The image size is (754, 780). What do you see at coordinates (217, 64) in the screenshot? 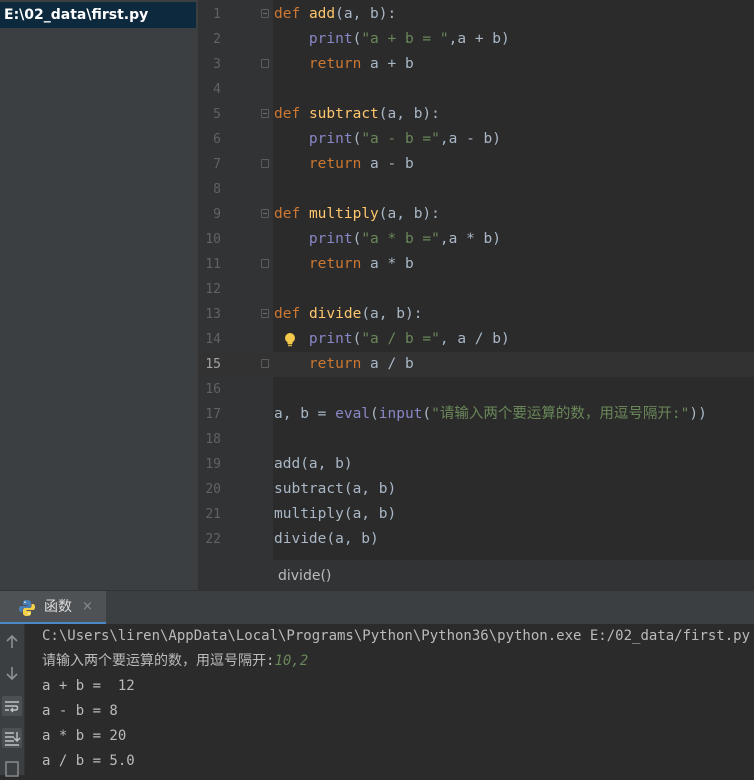
I see `line-number: 3` at bounding box center [217, 64].